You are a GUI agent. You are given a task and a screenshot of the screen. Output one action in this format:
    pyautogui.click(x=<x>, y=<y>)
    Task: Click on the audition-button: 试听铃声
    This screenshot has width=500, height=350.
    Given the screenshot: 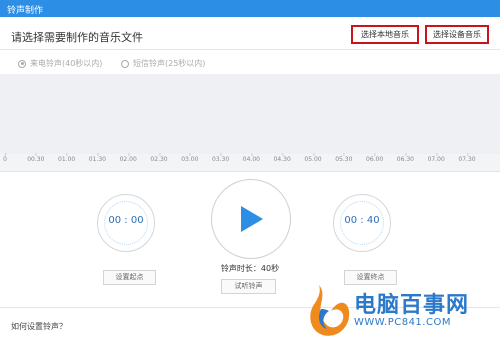 What is the action you would take?
    pyautogui.click(x=248, y=286)
    